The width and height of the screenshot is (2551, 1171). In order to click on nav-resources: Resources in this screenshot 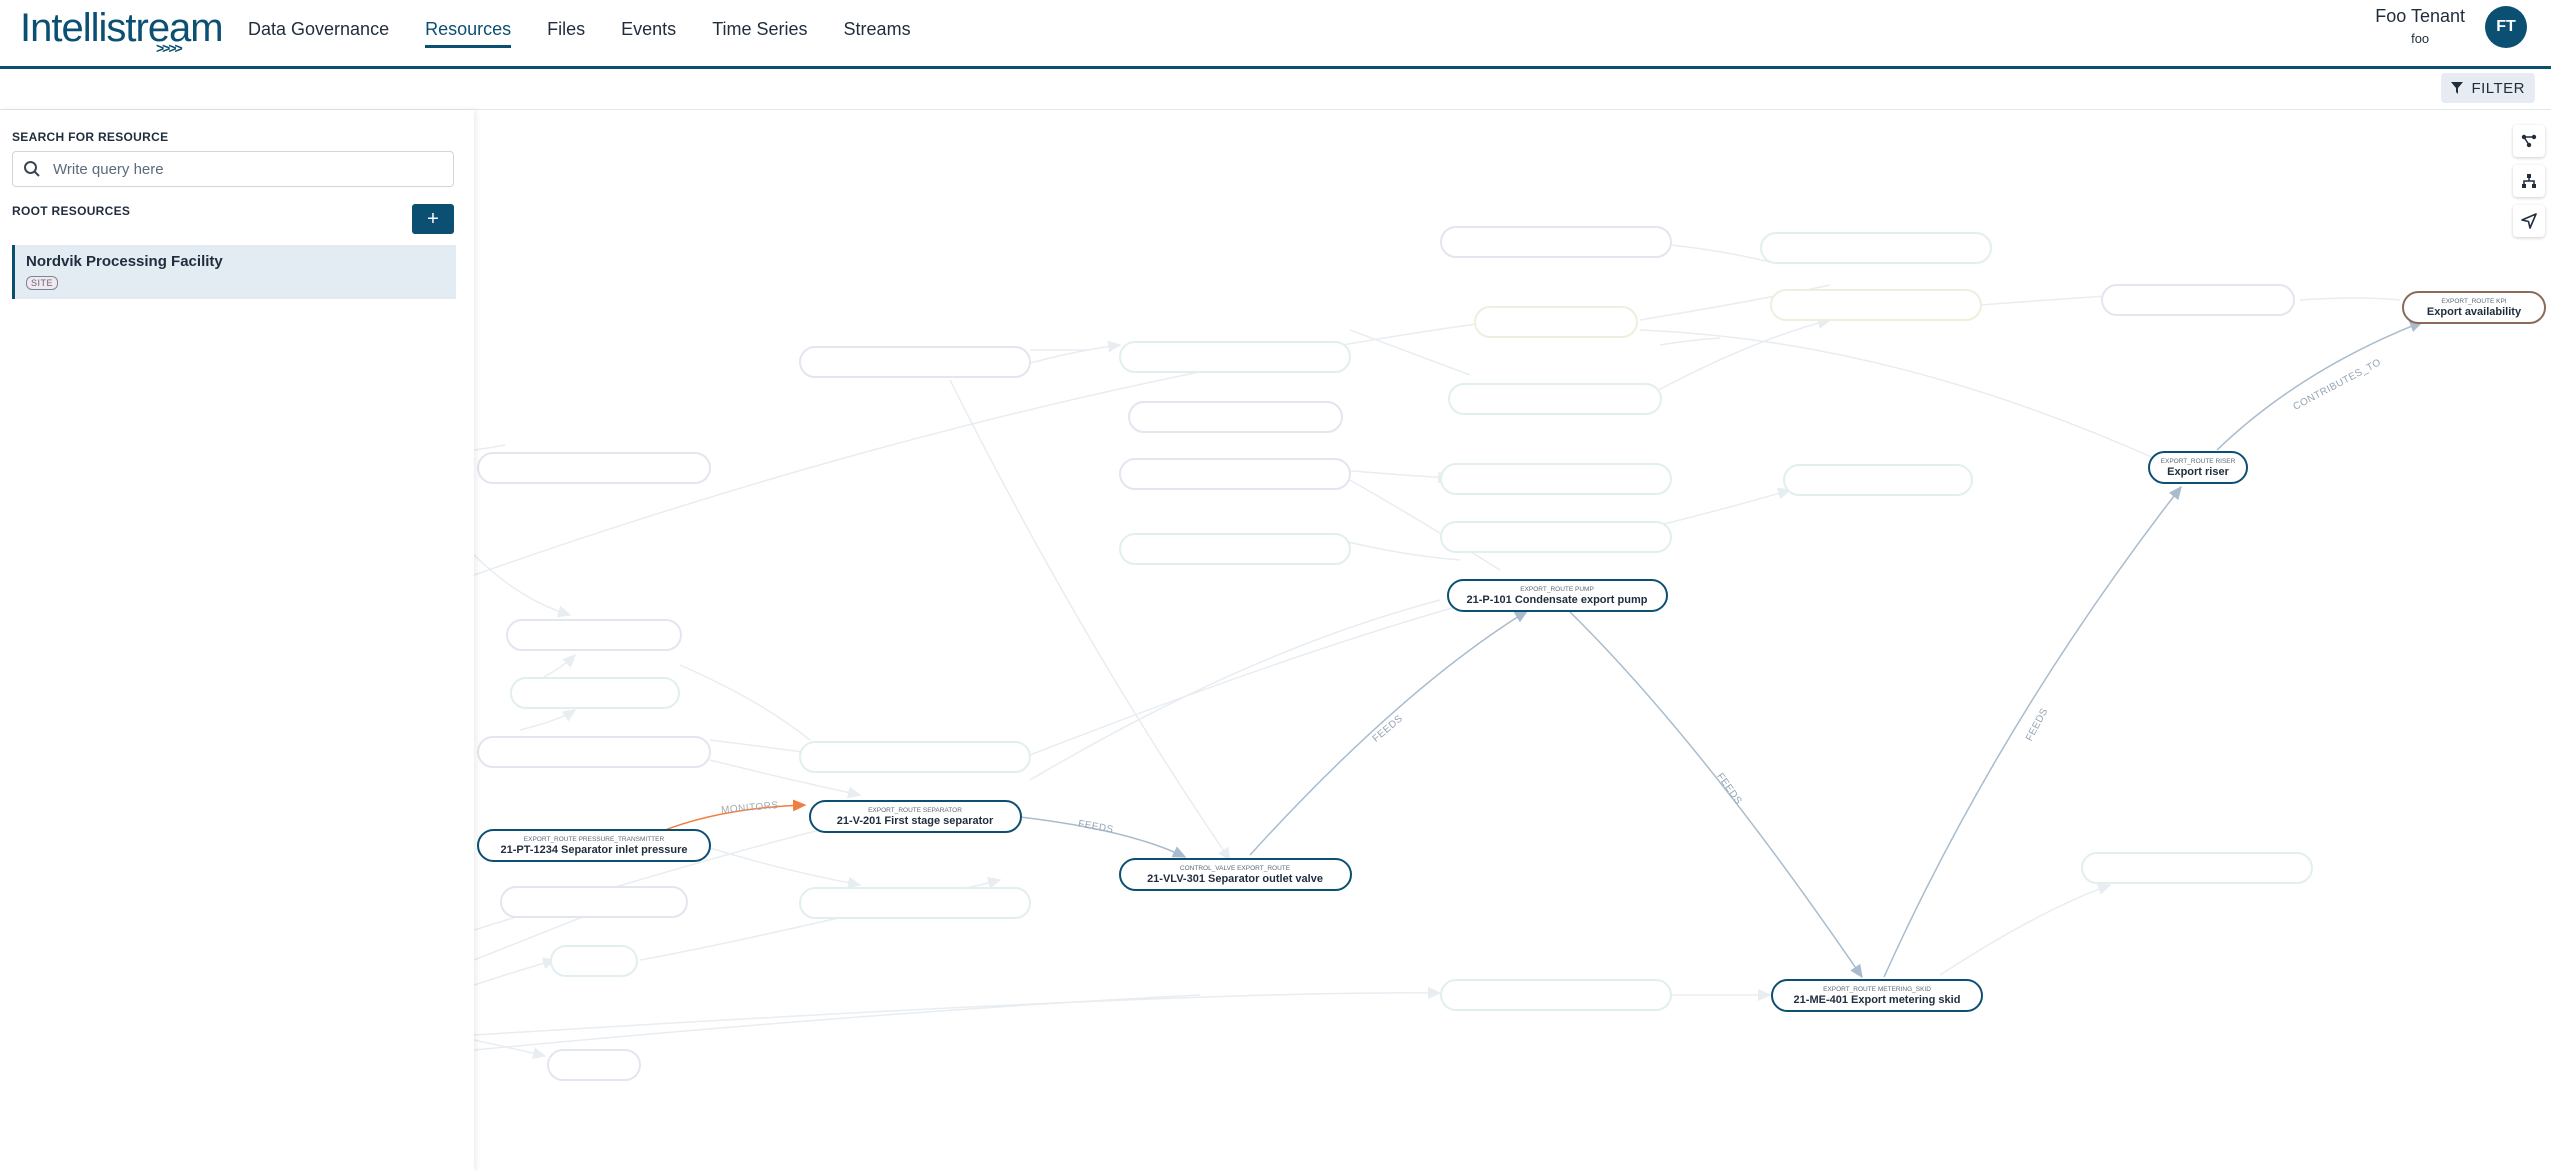, I will do `click(468, 31)`.